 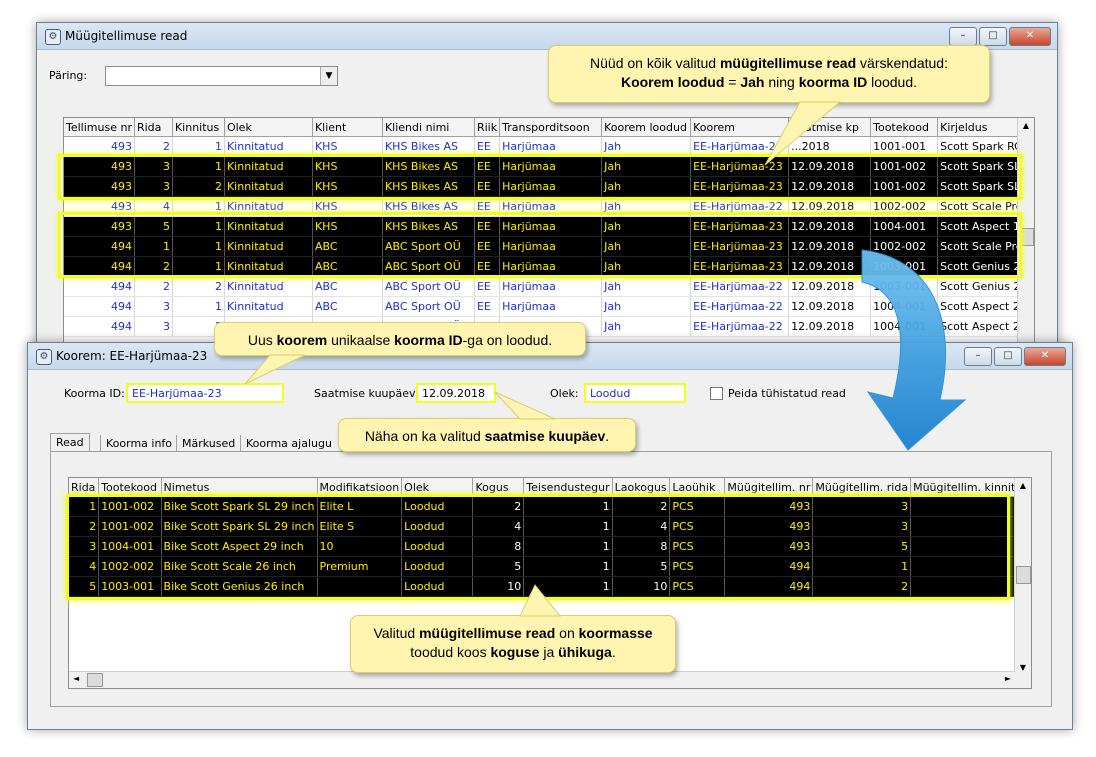 I want to click on table-cell: Elite L, so click(x=360, y=506).